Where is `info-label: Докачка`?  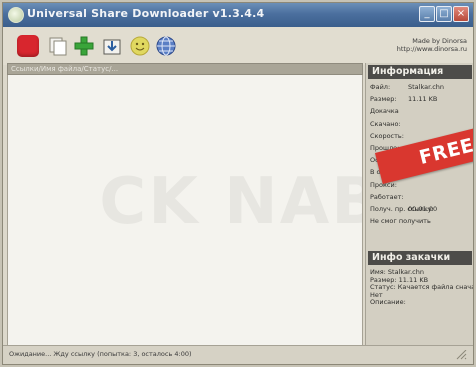
info-label: Докачка is located at coordinates (384, 111).